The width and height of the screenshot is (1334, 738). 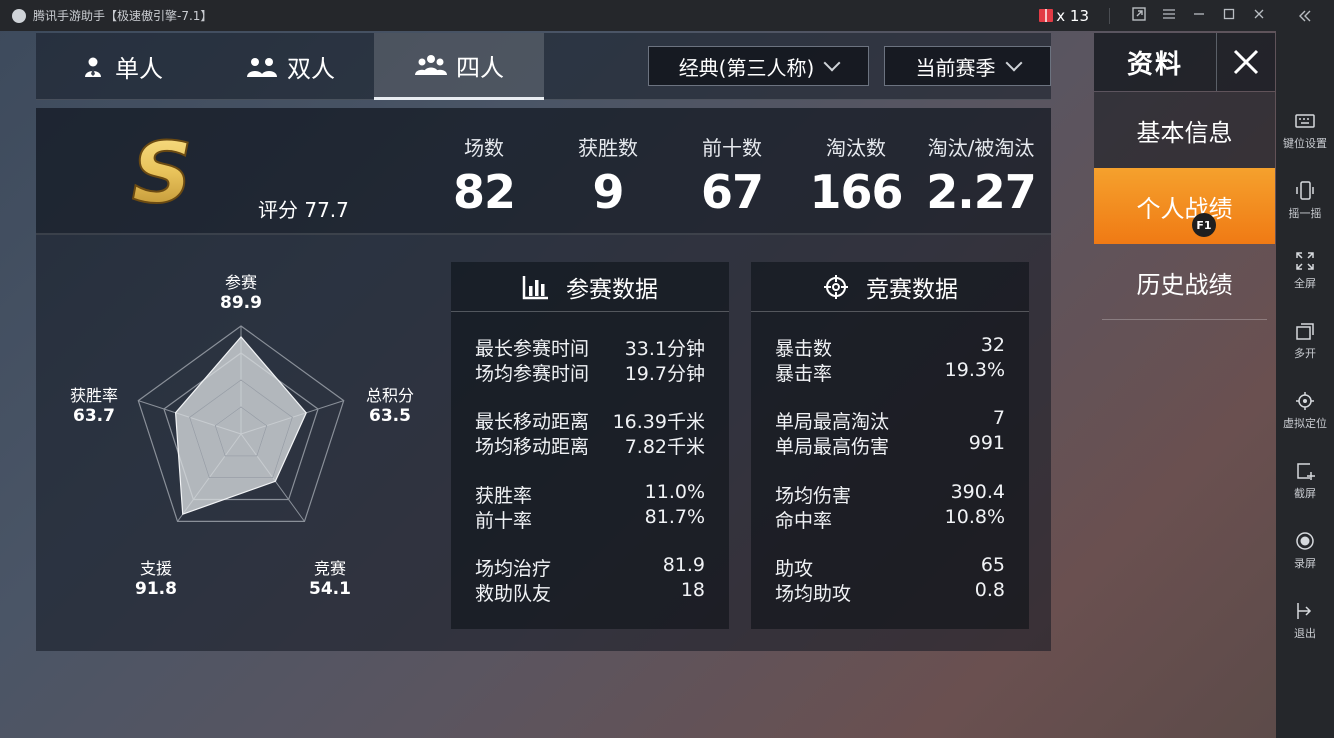 I want to click on panel-title: 参赛数据, so click(x=612, y=289).